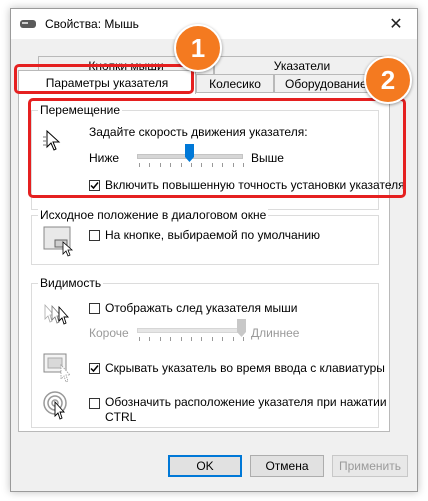  Describe the element at coordinates (92, 24) in the screenshot. I see `window-title: Свойства: Мышь` at that location.